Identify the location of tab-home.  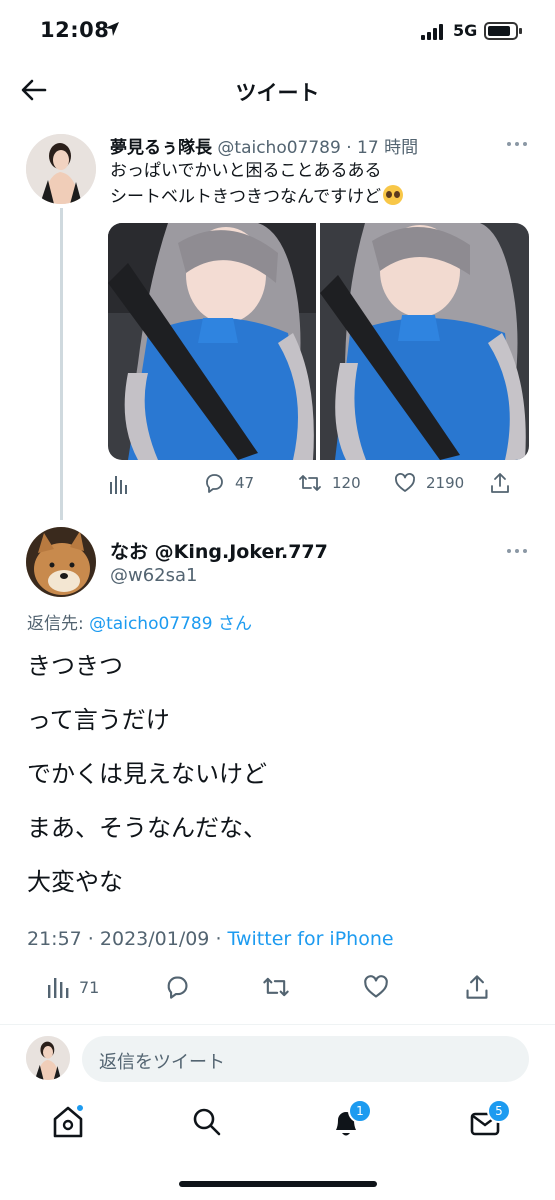
(69, 1122).